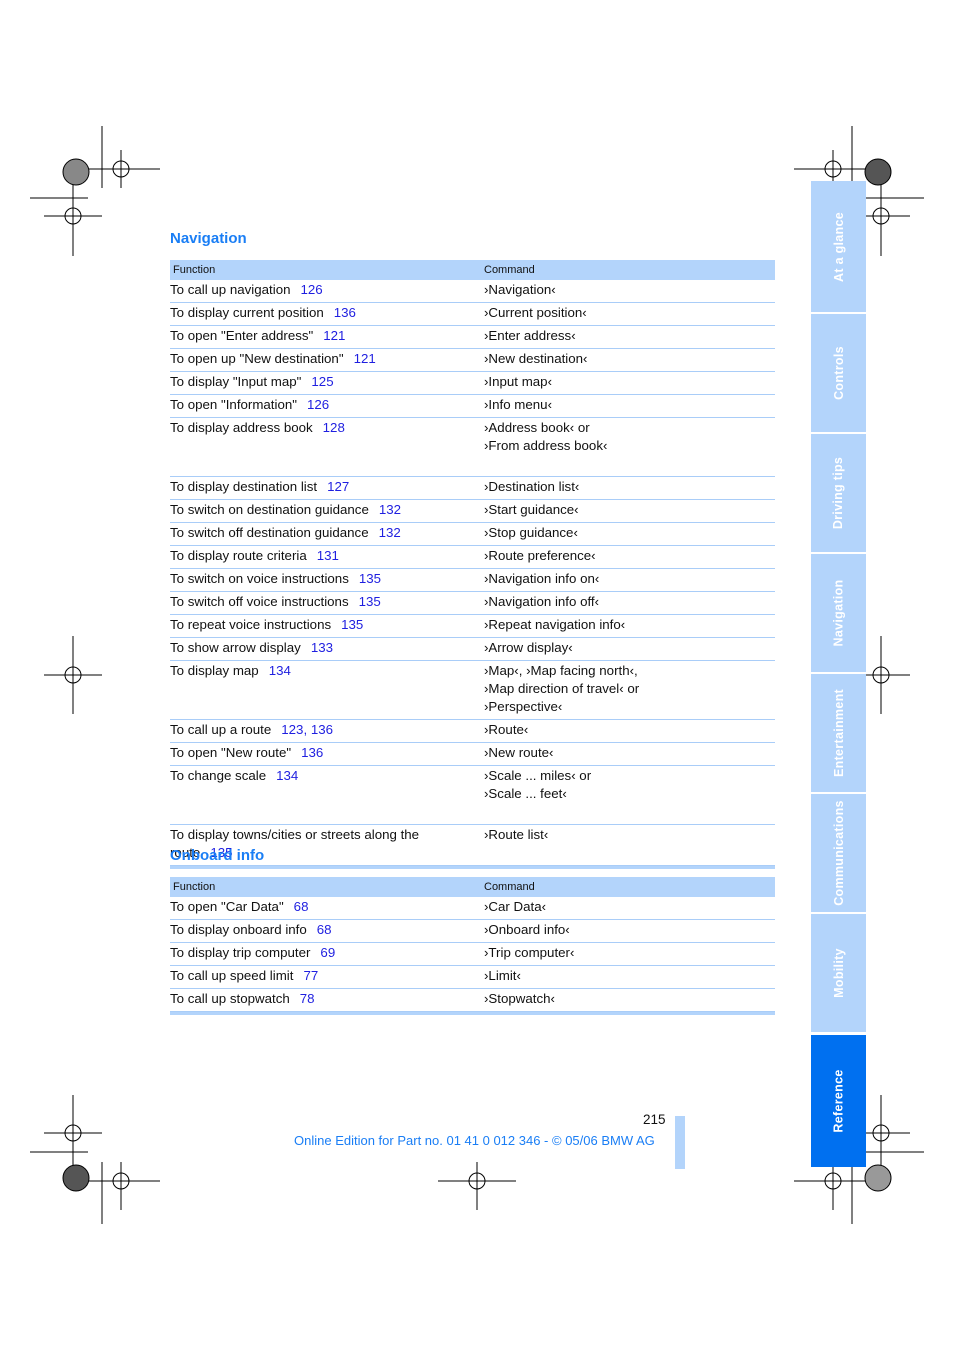 This screenshot has height=1351, width=954. Describe the element at coordinates (629, 625) in the screenshot. I see `command-cell: ›Repeat navigation info‹` at that location.